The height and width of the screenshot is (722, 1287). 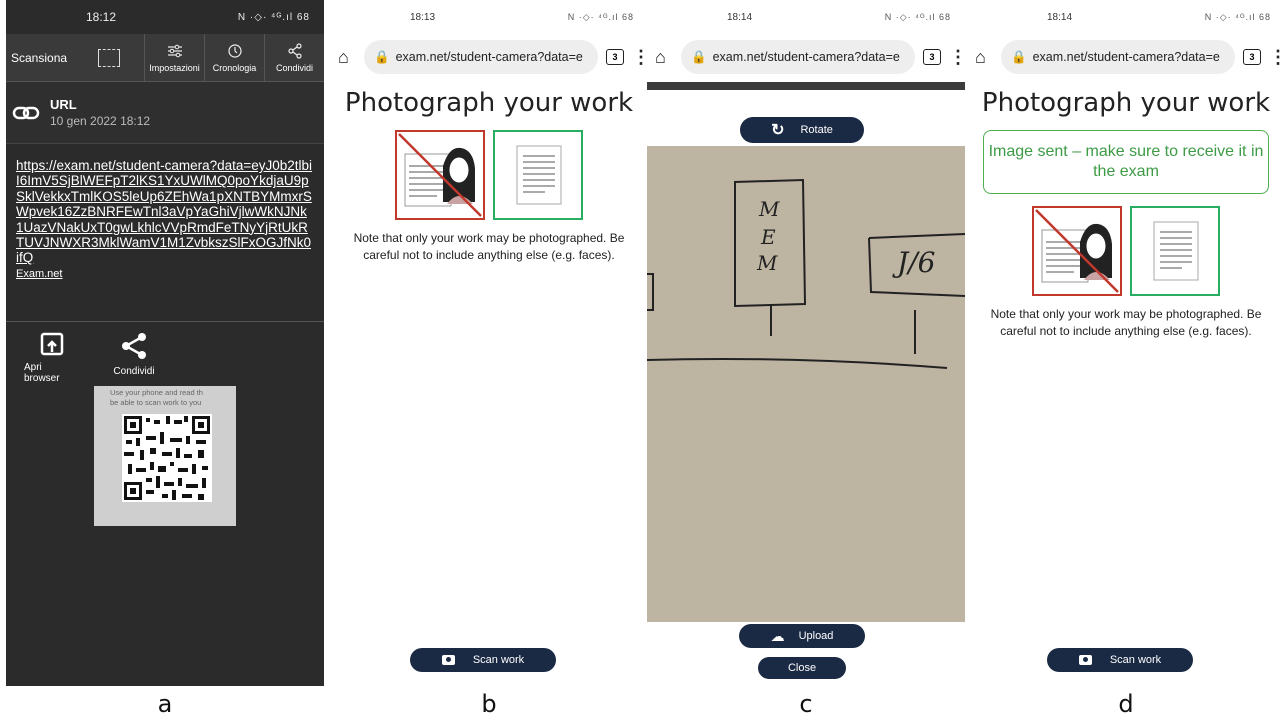 What do you see at coordinates (174, 50) in the screenshot?
I see `sliders-icon` at bounding box center [174, 50].